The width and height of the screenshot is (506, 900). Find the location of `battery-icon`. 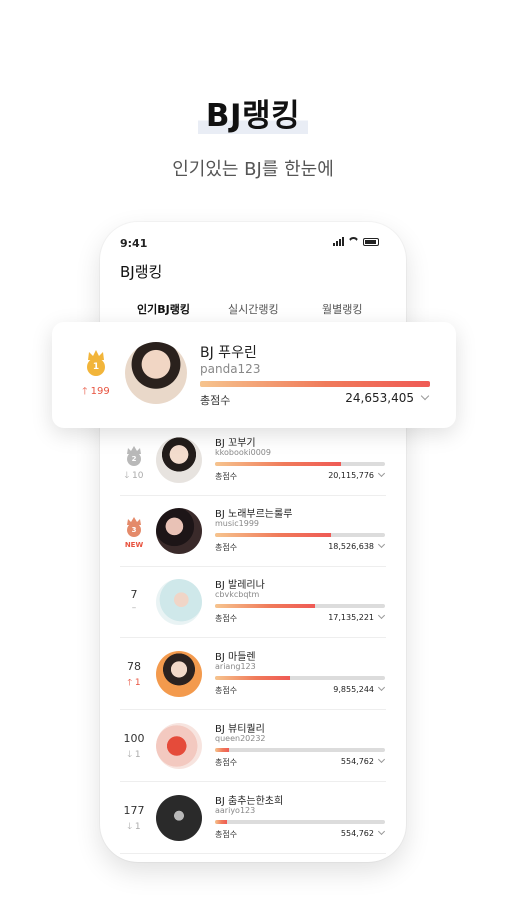

battery-icon is located at coordinates (371, 241).